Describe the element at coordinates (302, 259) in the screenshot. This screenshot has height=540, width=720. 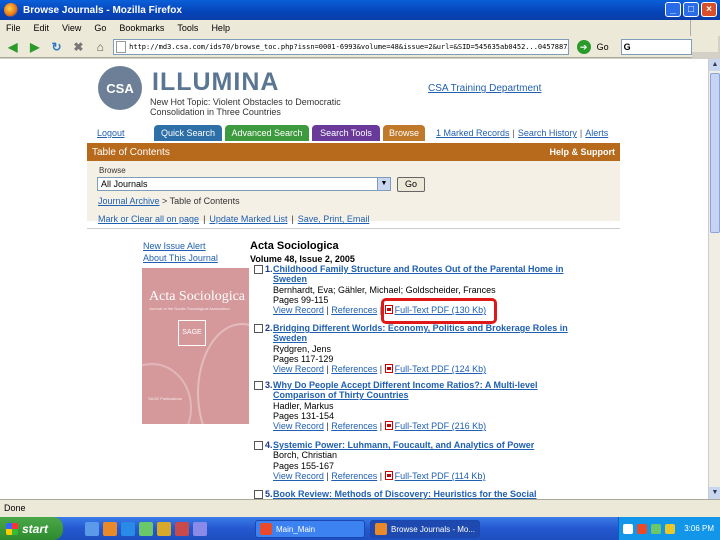
I see `volume-issue: Volume 48, Issue 2, 2005` at that location.